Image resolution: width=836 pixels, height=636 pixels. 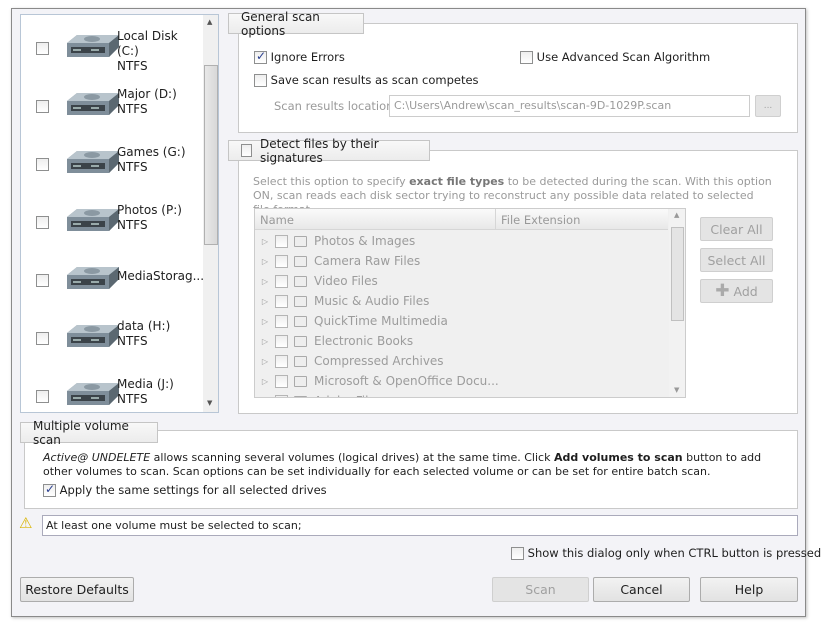 What do you see at coordinates (366, 80) in the screenshot?
I see `save-results-checkbox: Save scan results as scan competes` at bounding box center [366, 80].